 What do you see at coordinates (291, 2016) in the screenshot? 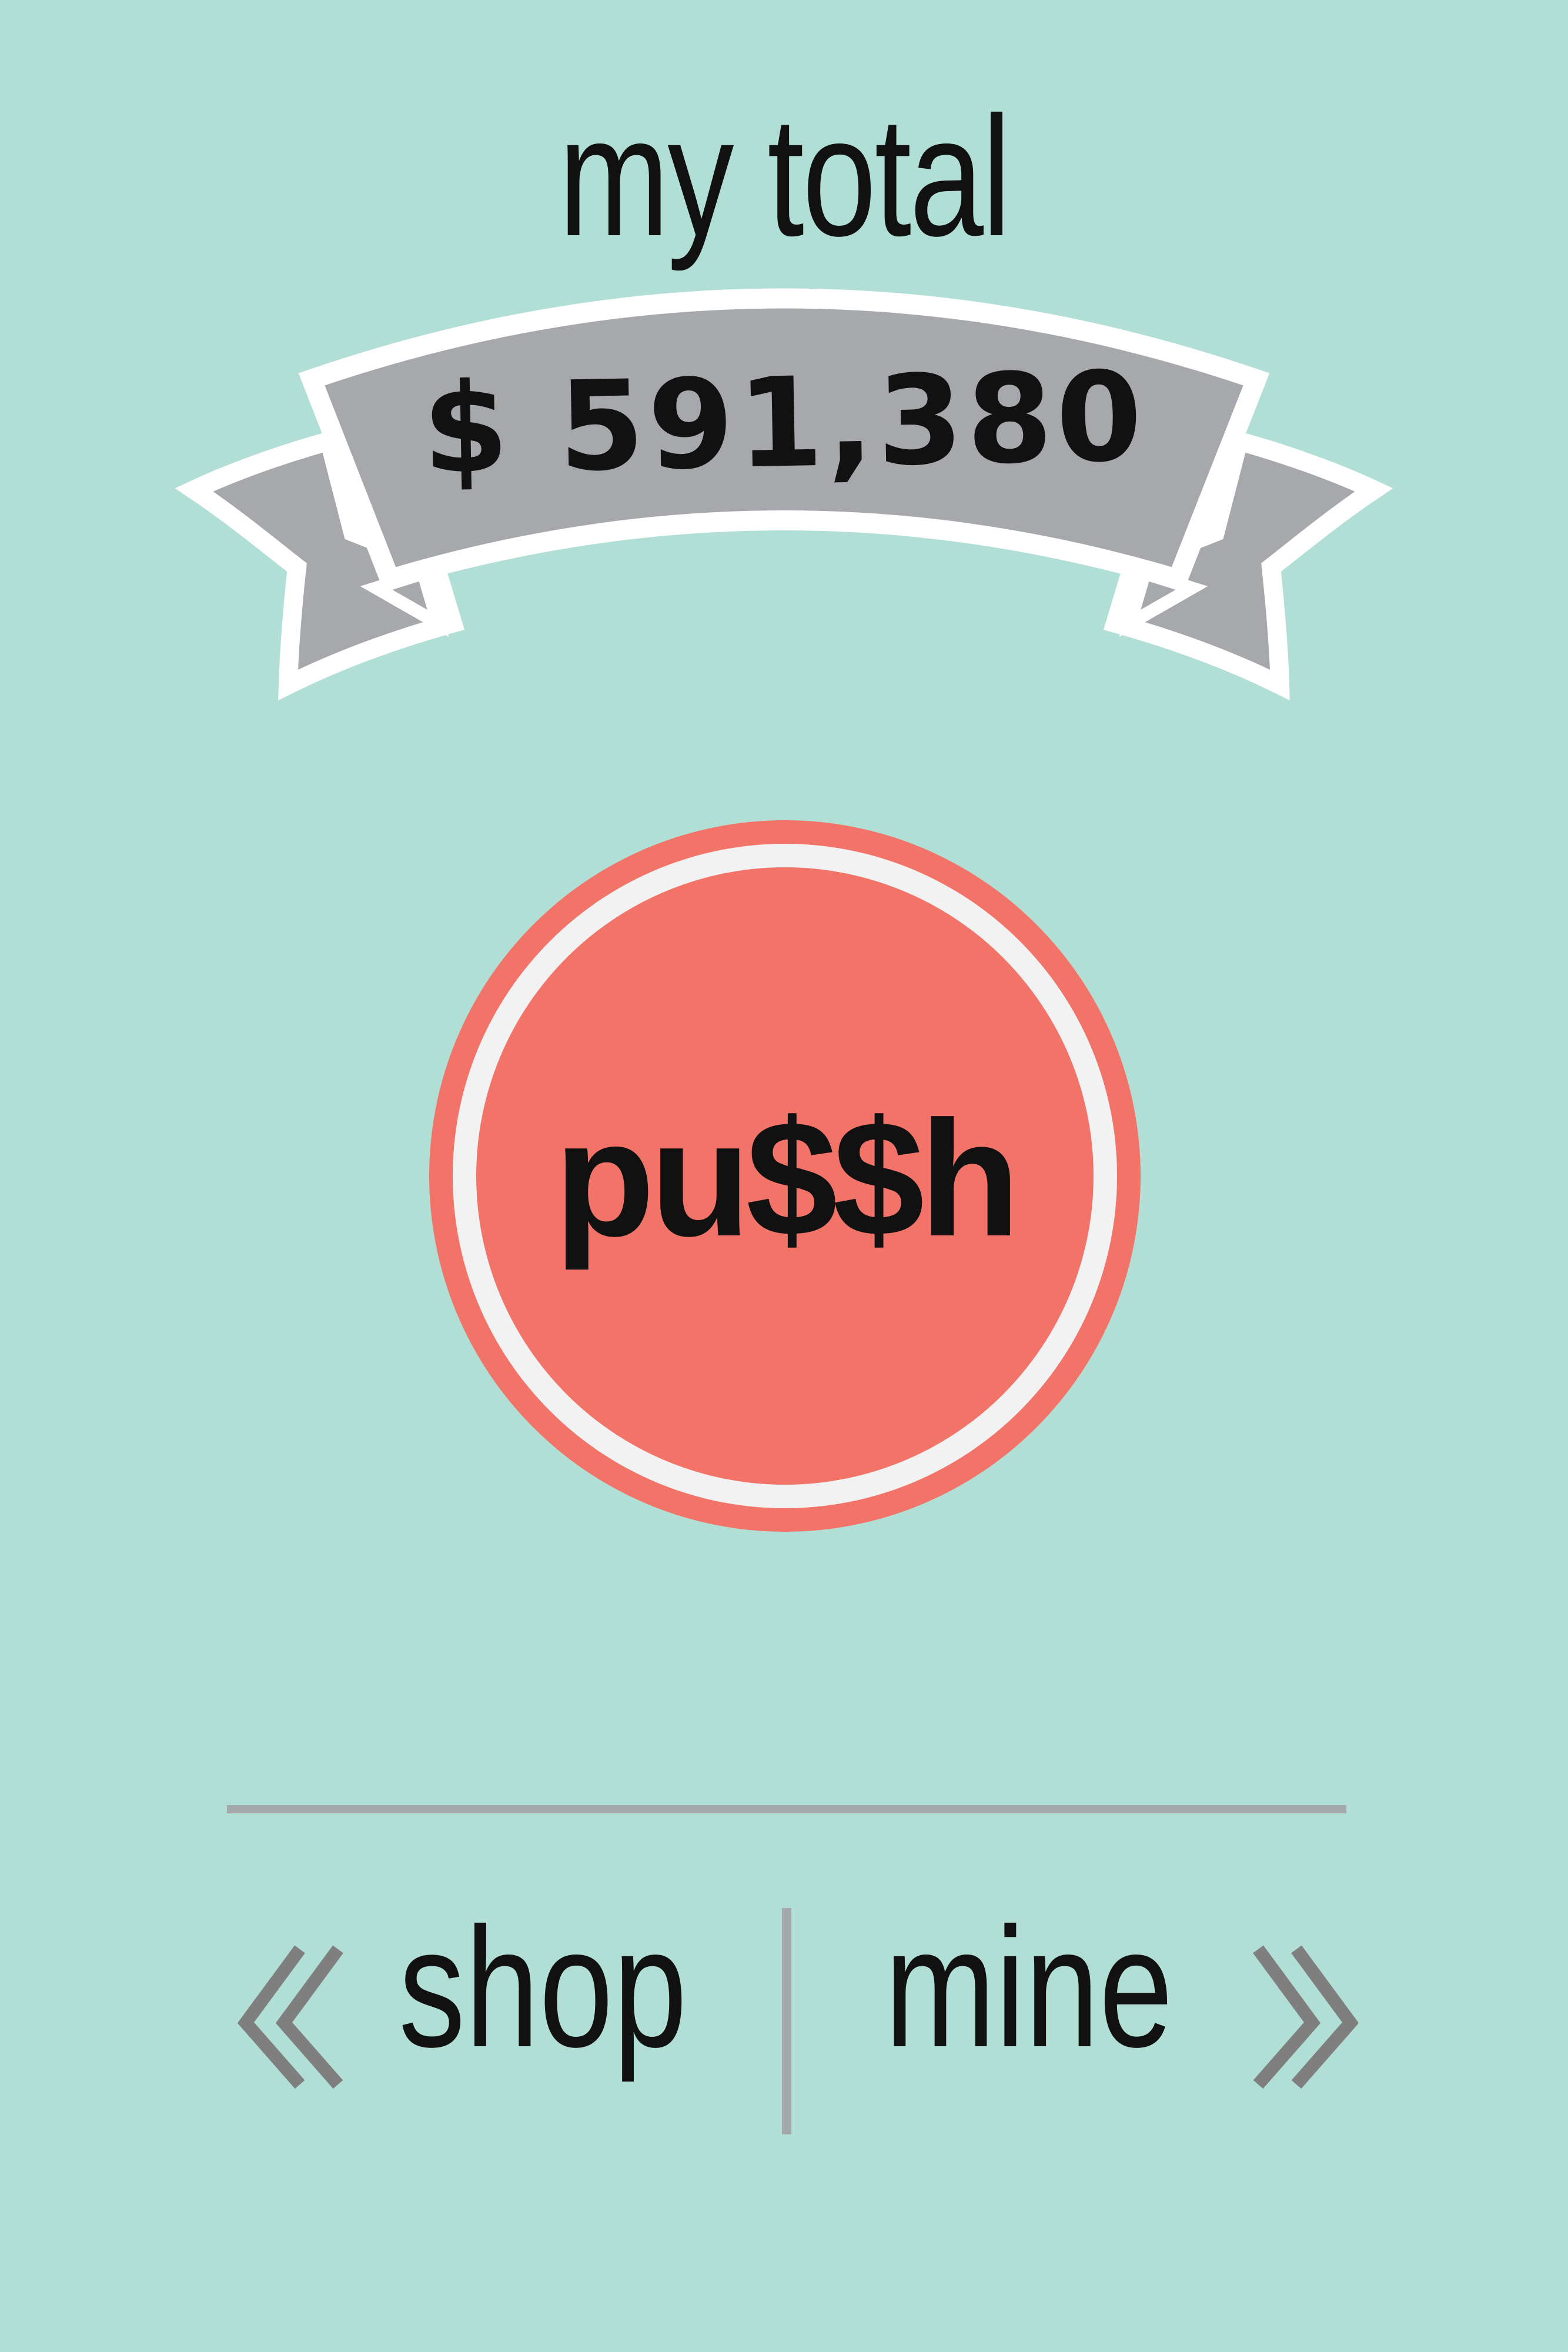
I see `double-chevron-left-icon` at bounding box center [291, 2016].